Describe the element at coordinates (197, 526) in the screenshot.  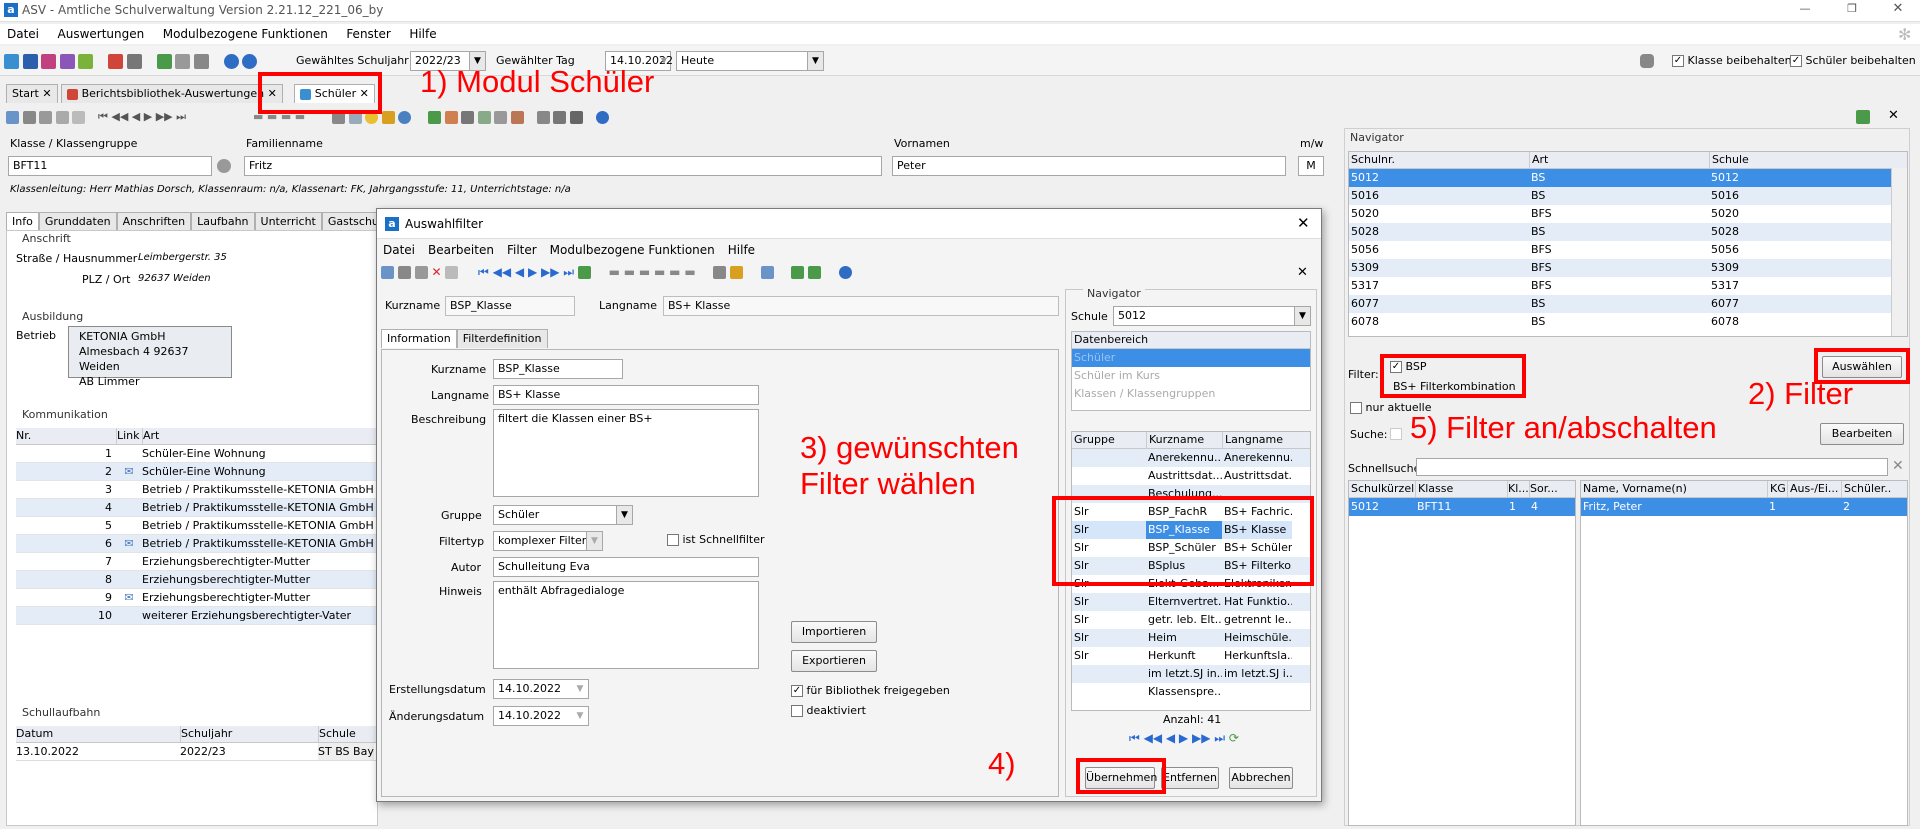
I see `table-row: 5 Betrieb / Praktikumsstelle-KETONIA GmbH` at that location.